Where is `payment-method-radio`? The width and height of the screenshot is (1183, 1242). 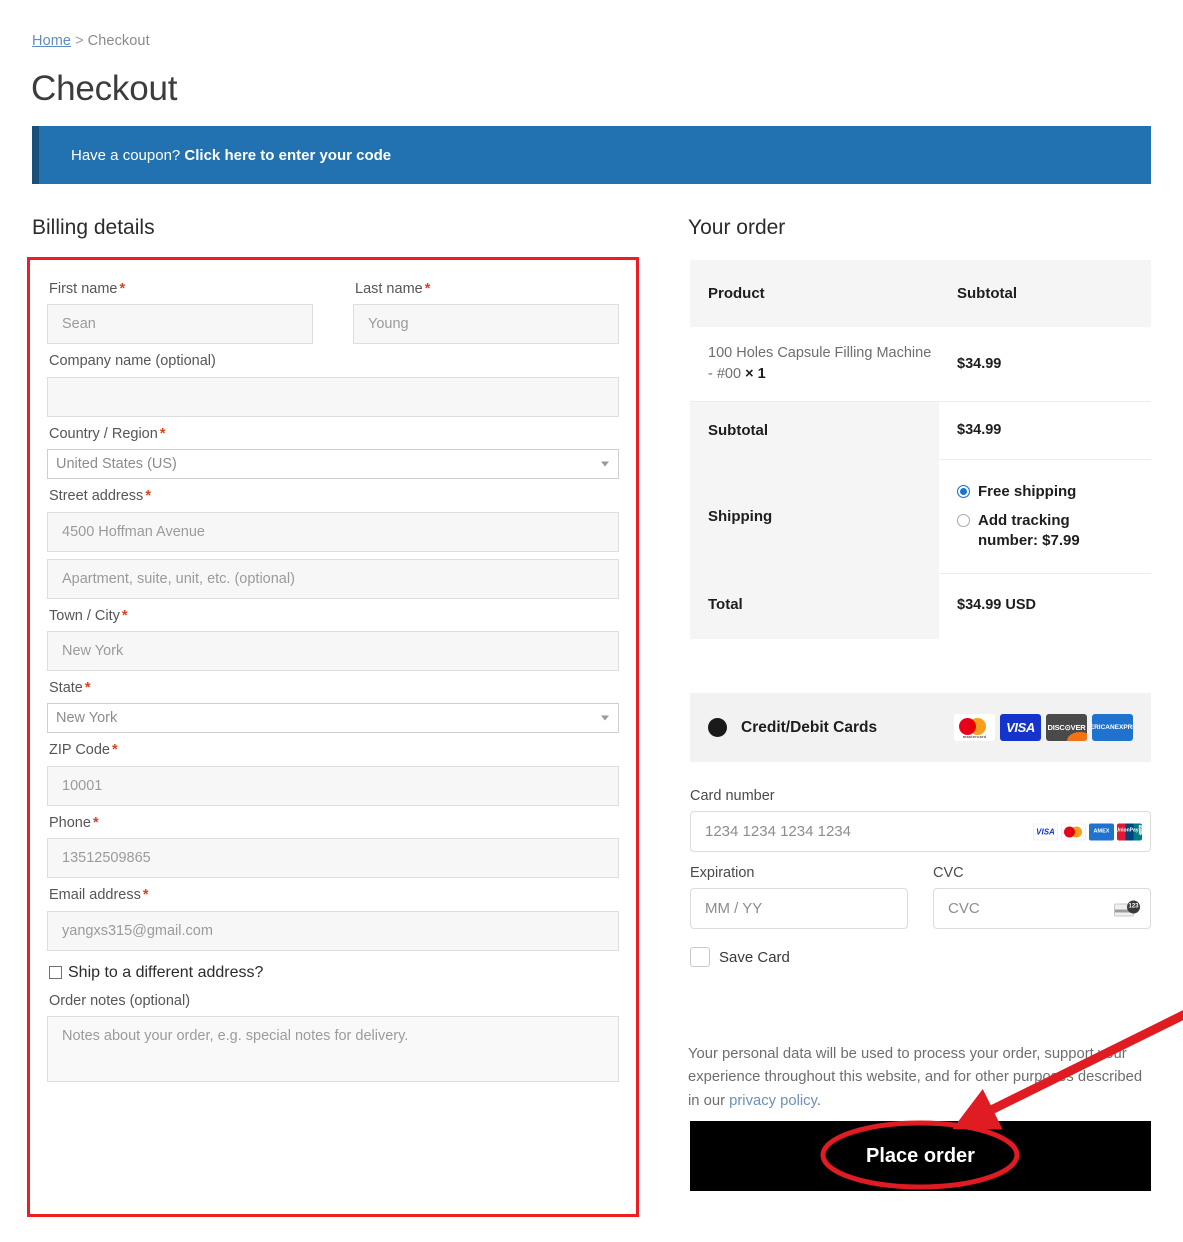
payment-method-radio is located at coordinates (717, 727).